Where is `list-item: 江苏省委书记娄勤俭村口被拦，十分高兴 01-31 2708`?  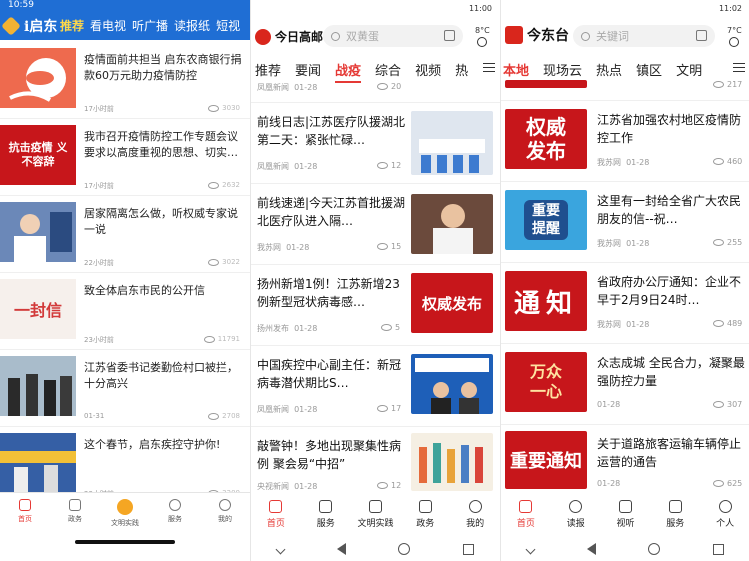
list-item: 江苏省委书记娄勤俭村口被拦，十分高兴 01-31 2708 is located at coordinates (125, 388).